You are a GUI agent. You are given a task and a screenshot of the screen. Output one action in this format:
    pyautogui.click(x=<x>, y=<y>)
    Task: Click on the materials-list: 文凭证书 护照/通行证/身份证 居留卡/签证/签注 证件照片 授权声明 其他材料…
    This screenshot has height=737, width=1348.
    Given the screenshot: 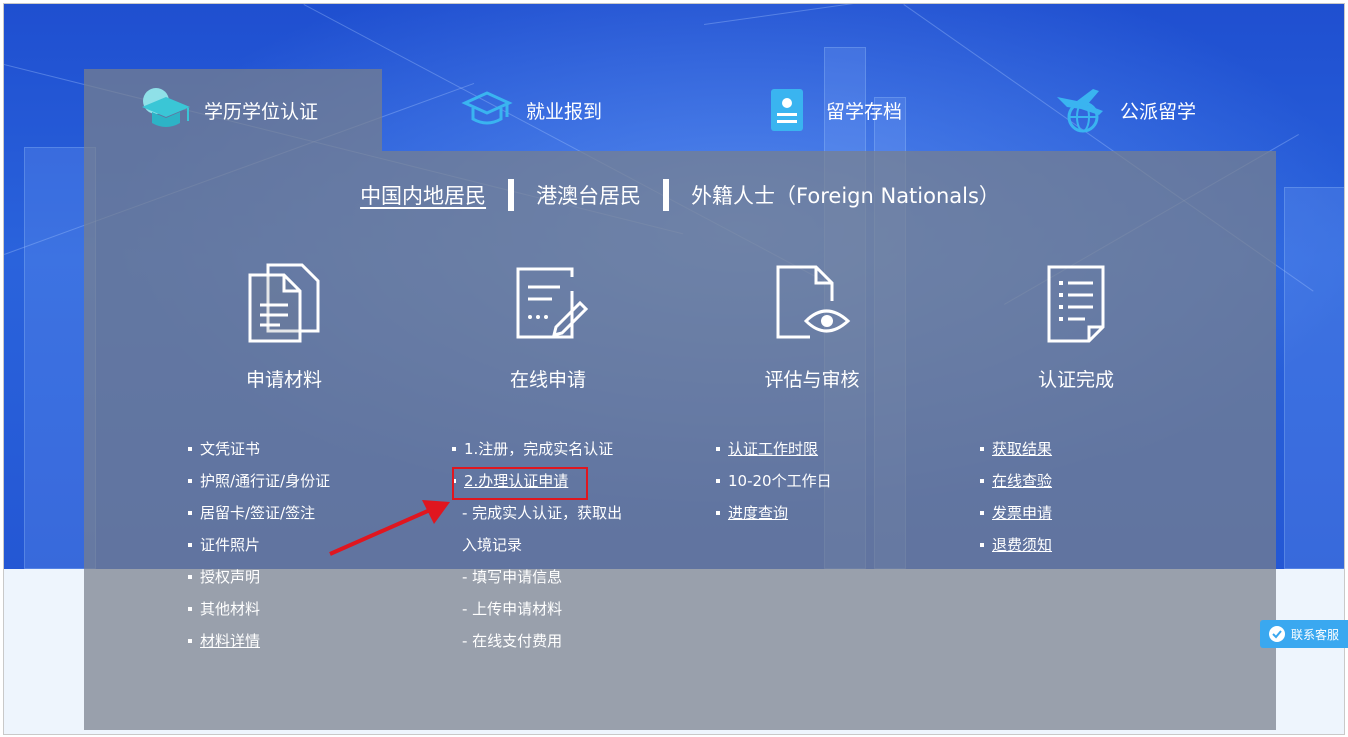 What is the action you would take?
    pyautogui.click(x=259, y=545)
    